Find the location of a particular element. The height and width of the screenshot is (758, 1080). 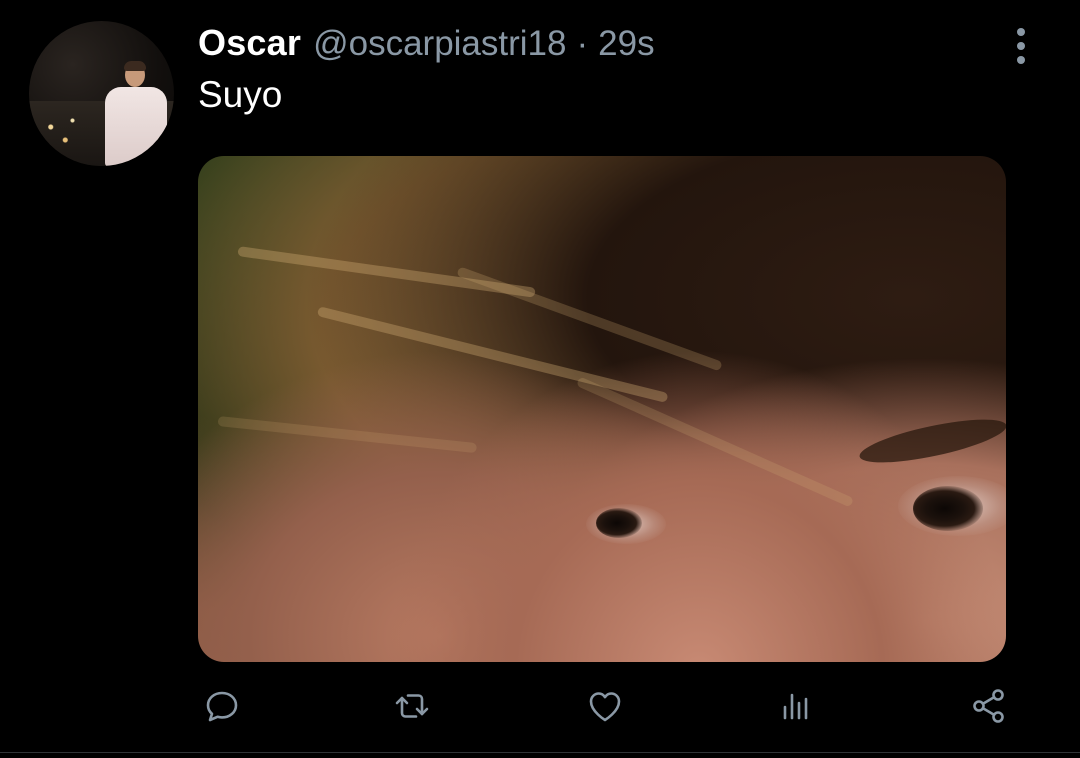

analytics-icon is located at coordinates (795, 706).